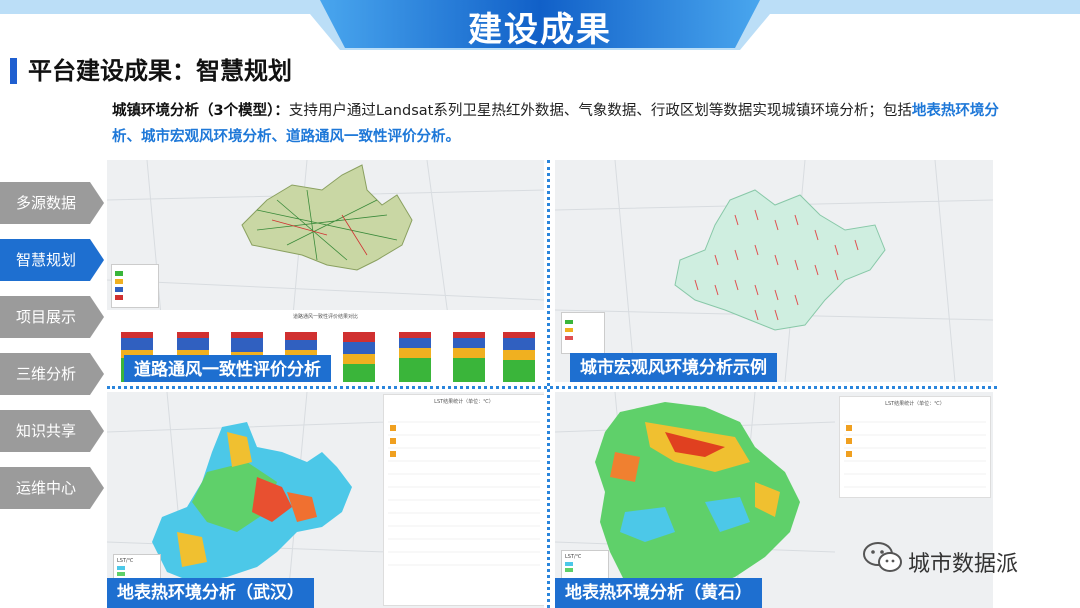  What do you see at coordinates (45, 203) in the screenshot?
I see `nav-item-label: 多源数据` at bounding box center [45, 203].